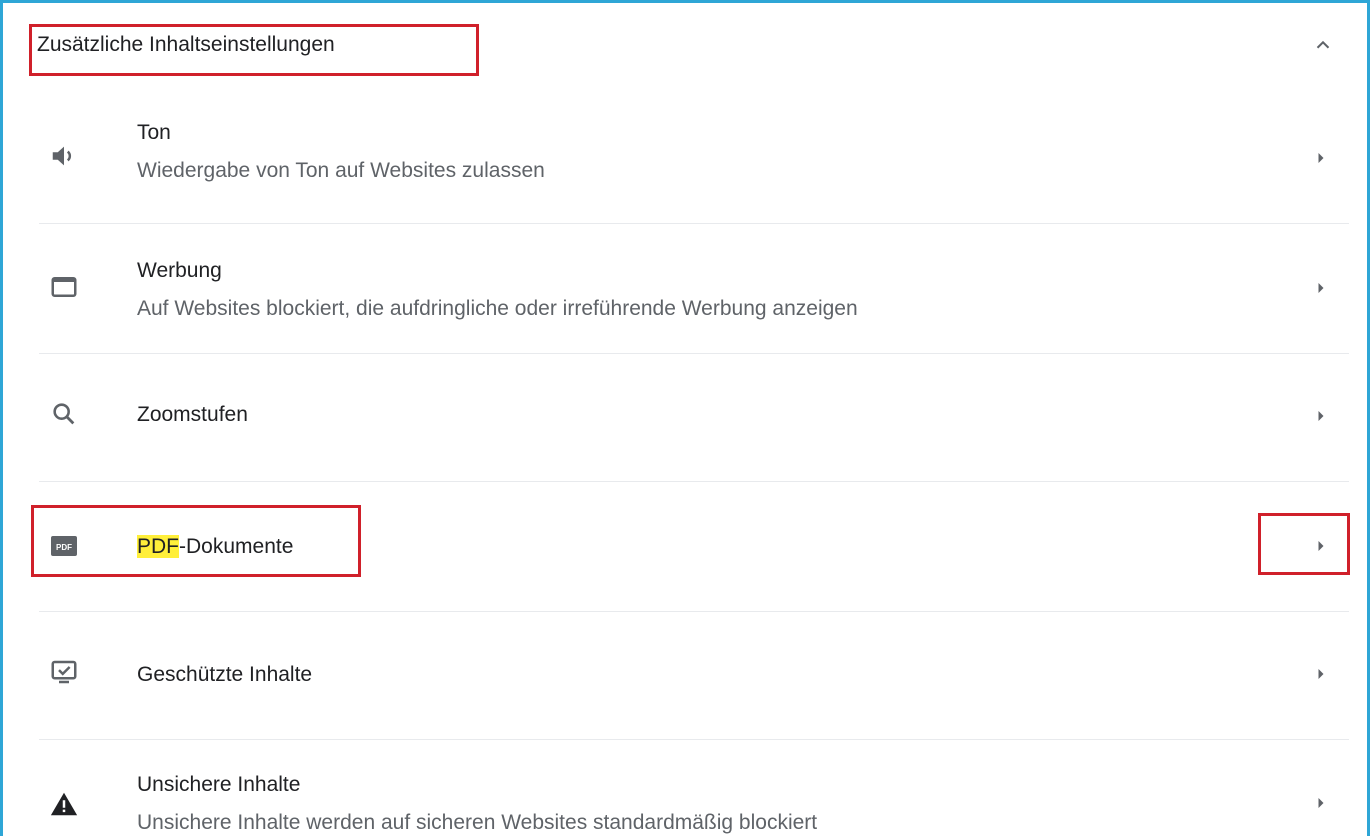 The width and height of the screenshot is (1370, 836). I want to click on setting-title: Geschützte Inhalte, so click(225, 674).